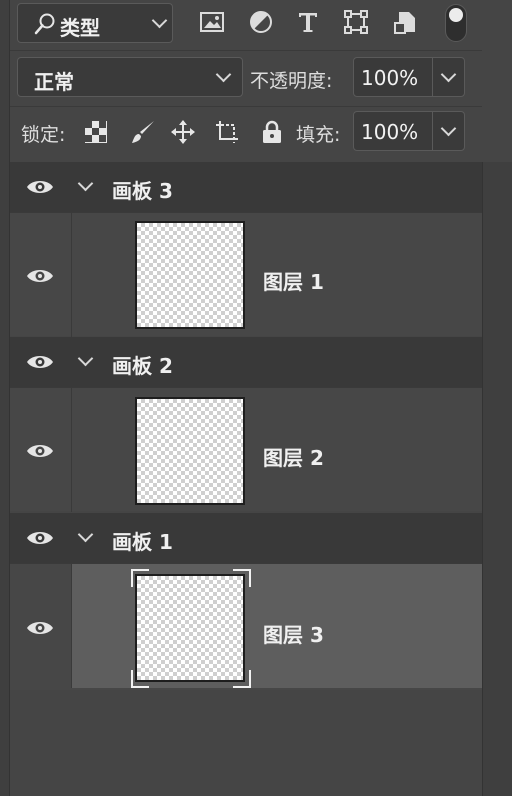  What do you see at coordinates (246, 274) in the screenshot?
I see `layer-row: 图层 1` at bounding box center [246, 274].